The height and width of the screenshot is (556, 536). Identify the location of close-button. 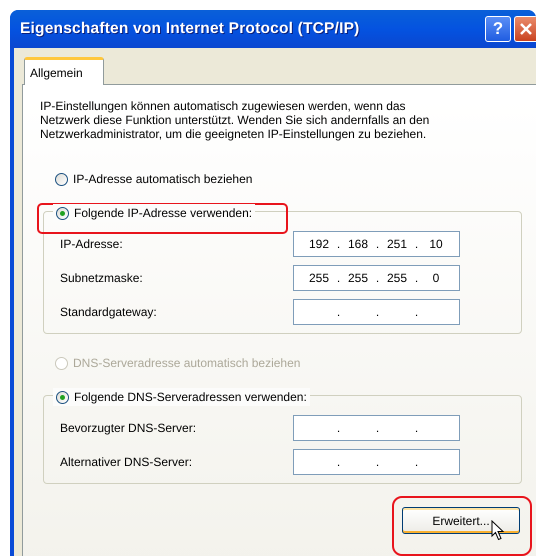
(525, 29).